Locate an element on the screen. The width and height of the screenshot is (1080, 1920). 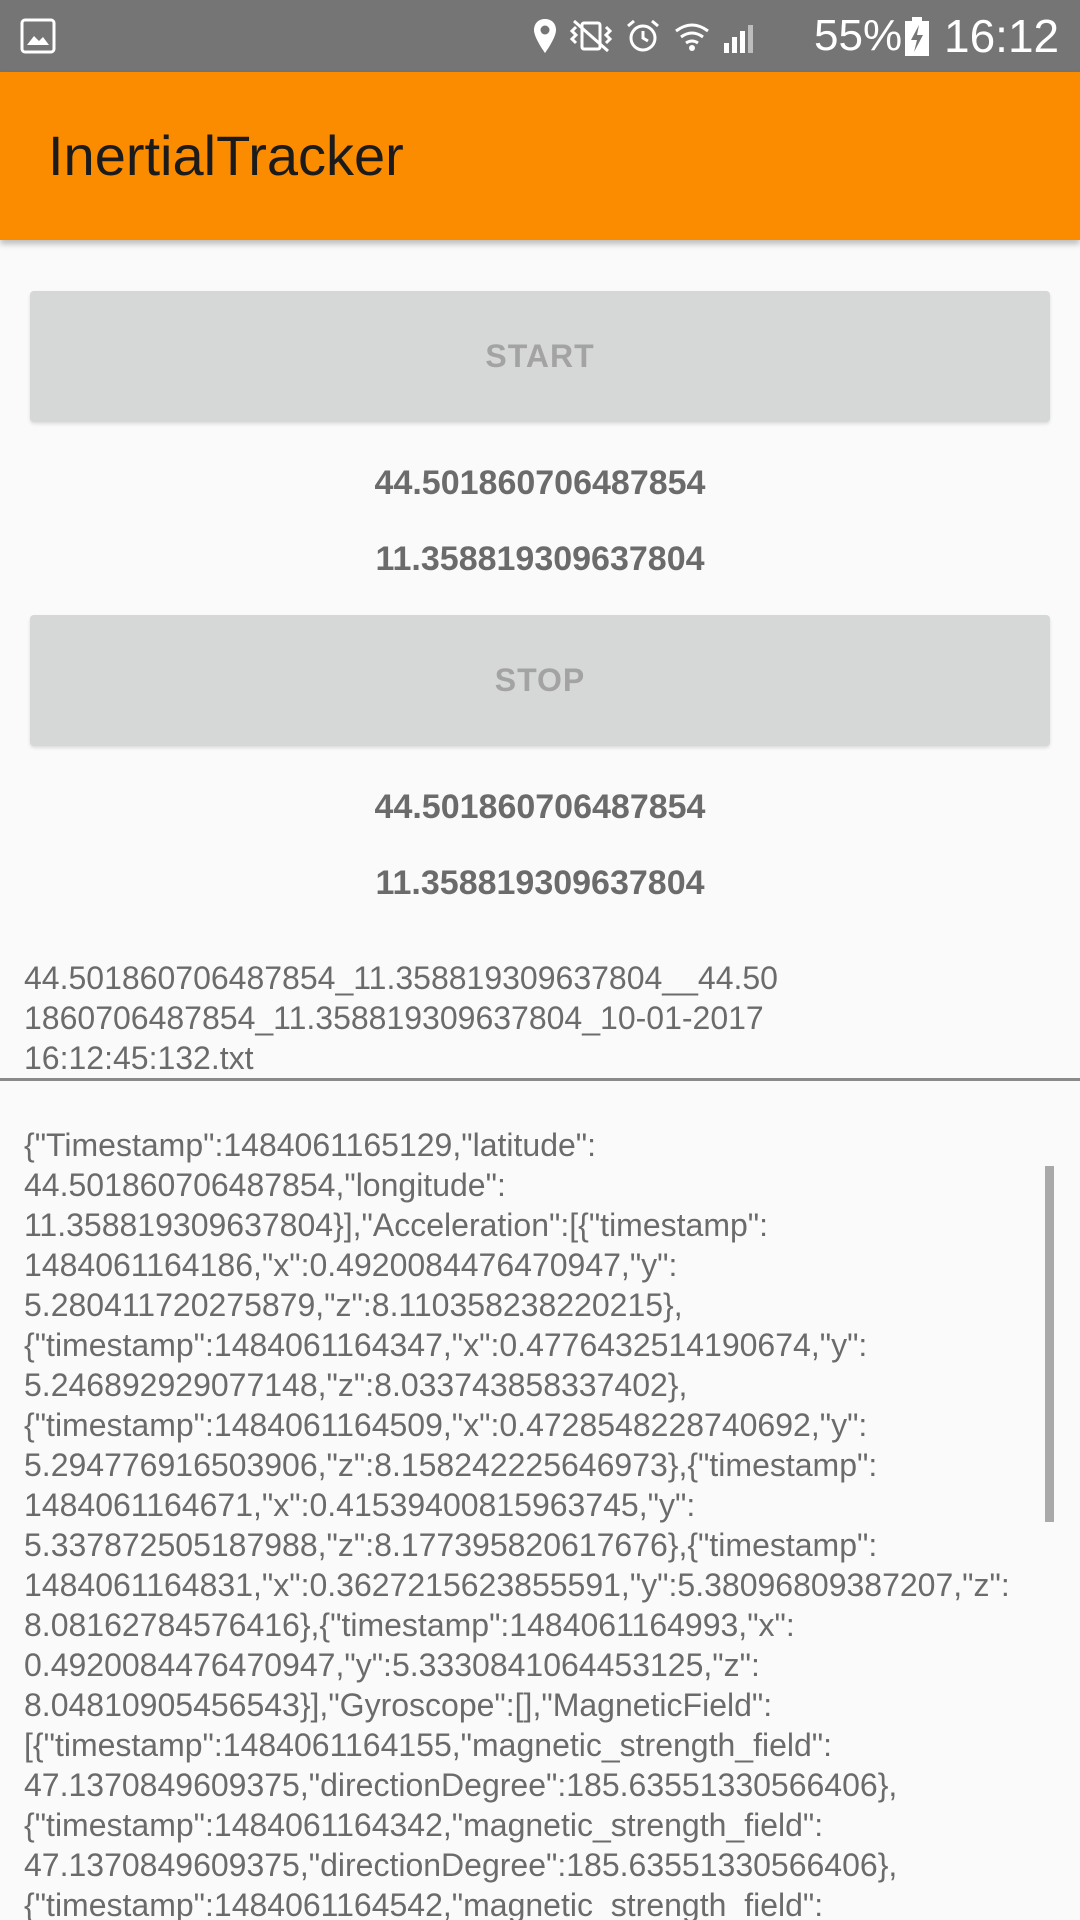
divider is located at coordinates (540, 1079).